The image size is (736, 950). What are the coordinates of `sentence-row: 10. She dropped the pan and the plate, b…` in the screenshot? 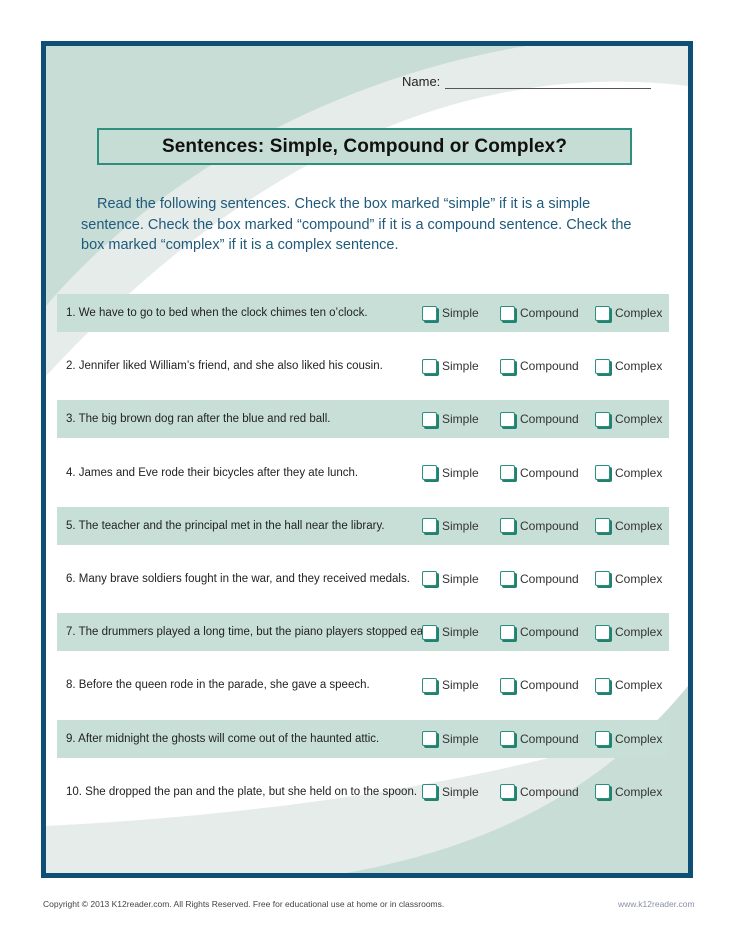 It's located at (363, 792).